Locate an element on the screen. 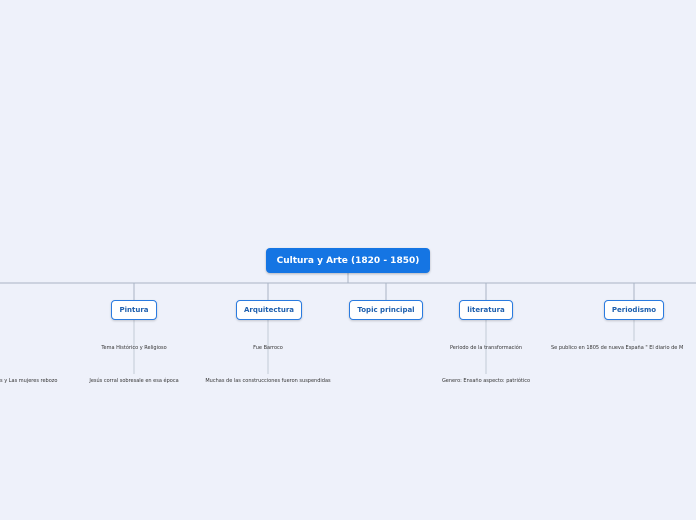 The height and width of the screenshot is (520, 696). arquitectura-note-1: Fue Barroco is located at coordinates (268, 348).